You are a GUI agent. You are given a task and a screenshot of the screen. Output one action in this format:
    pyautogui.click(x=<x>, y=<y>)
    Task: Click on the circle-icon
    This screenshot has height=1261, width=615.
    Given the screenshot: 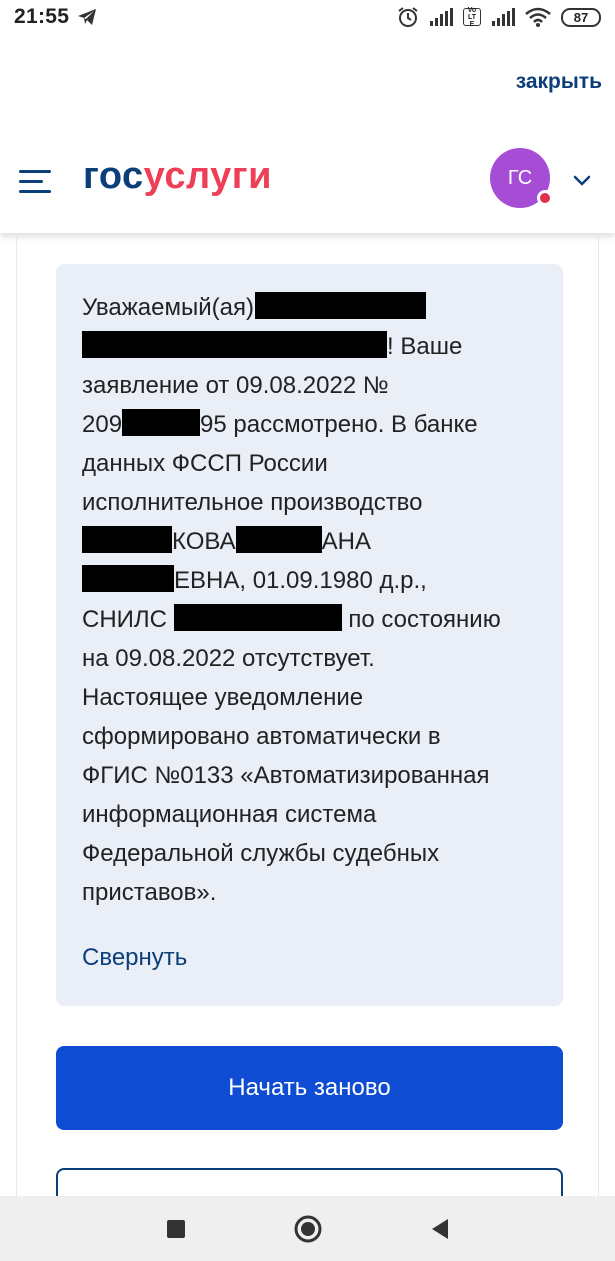 What is the action you would take?
    pyautogui.click(x=308, y=1229)
    